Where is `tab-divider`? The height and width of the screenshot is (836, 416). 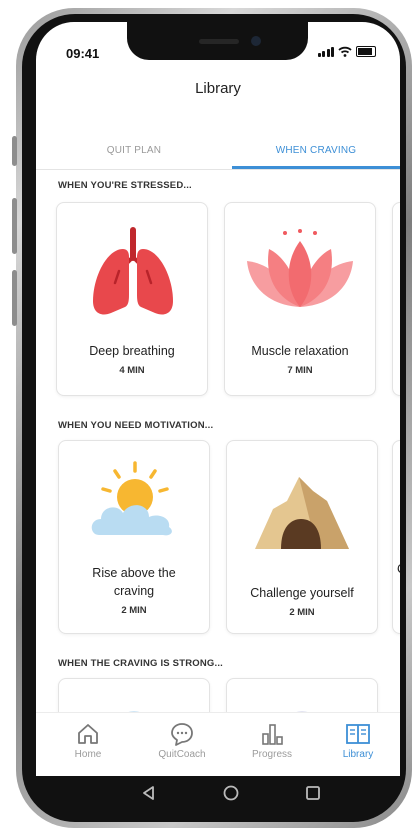 tab-divider is located at coordinates (218, 169).